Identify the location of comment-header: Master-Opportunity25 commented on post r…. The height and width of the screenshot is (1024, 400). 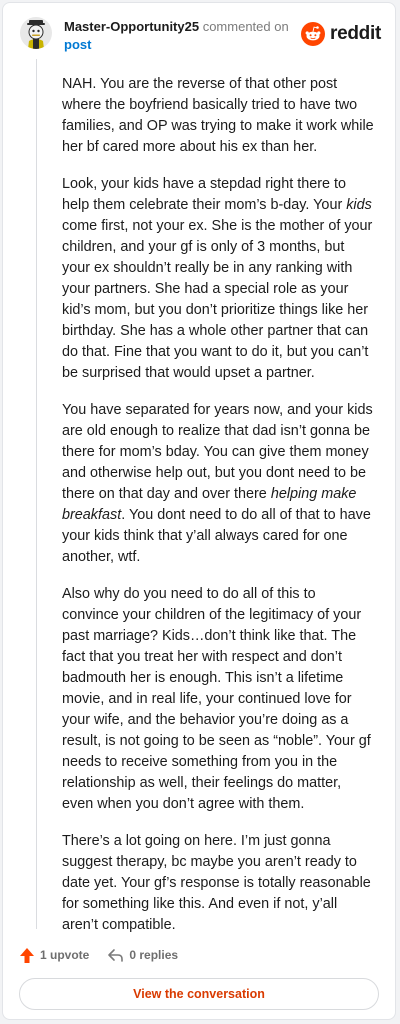
(199, 33).